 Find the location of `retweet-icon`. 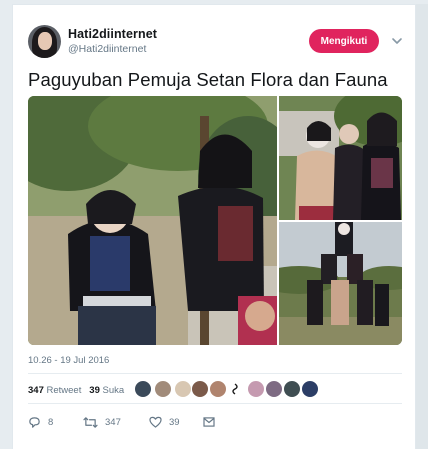

retweet-icon is located at coordinates (90, 422).